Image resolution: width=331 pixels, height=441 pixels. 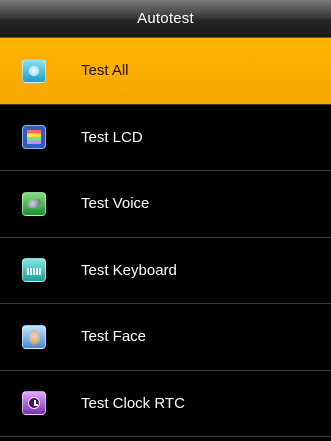 What do you see at coordinates (34, 270) in the screenshot?
I see `keyboard-icon` at bounding box center [34, 270].